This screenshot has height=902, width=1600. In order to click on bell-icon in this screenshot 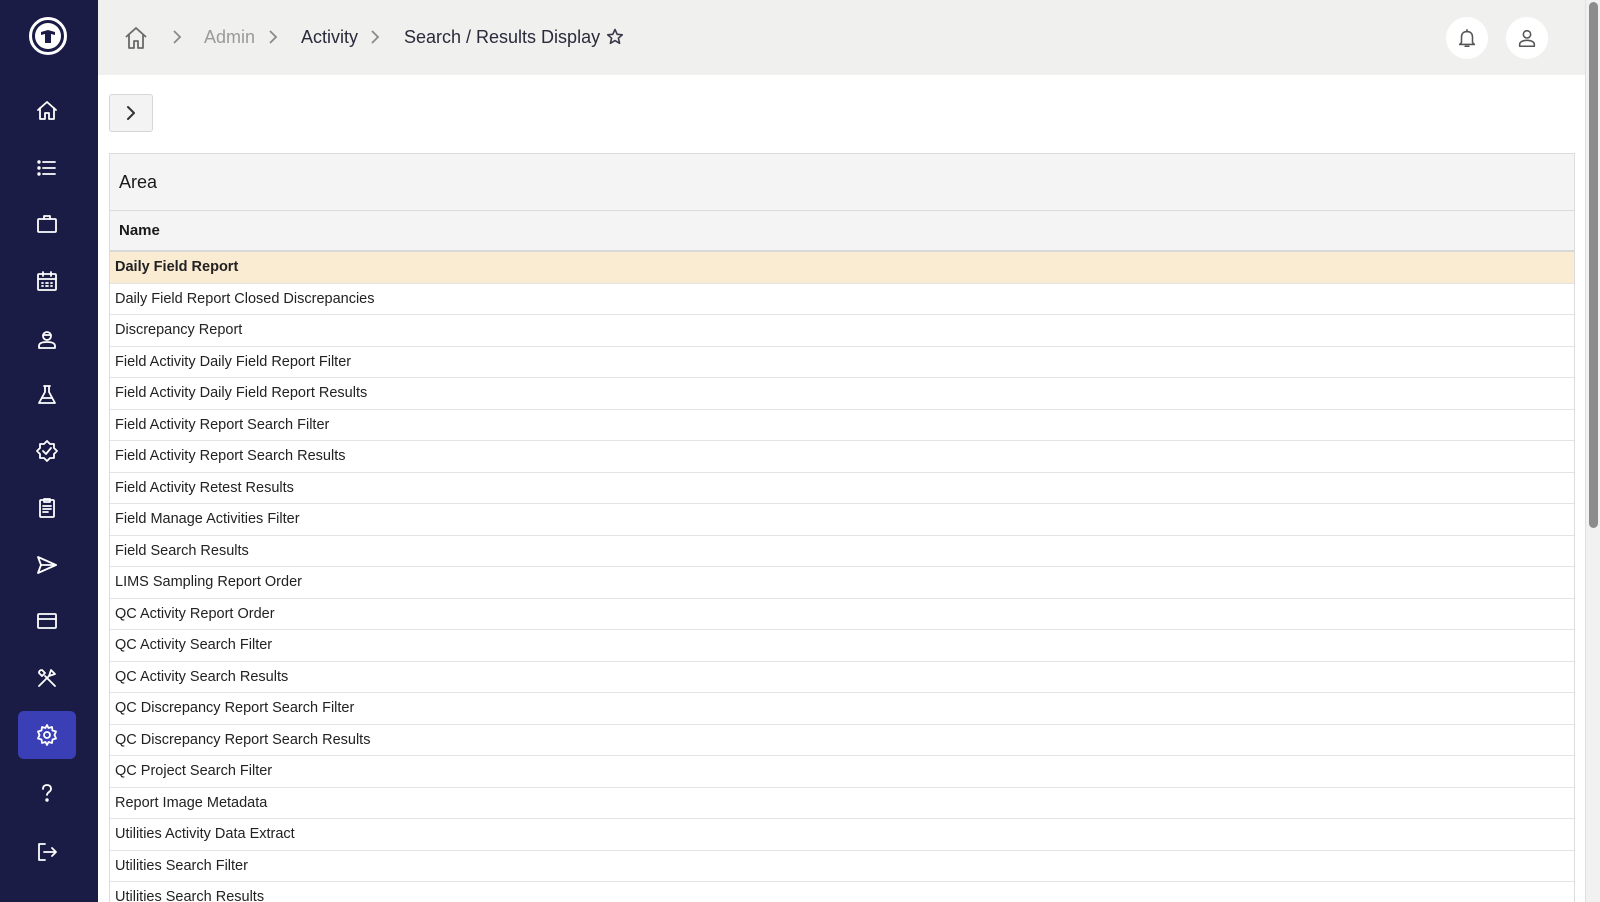, I will do `click(1467, 38)`.